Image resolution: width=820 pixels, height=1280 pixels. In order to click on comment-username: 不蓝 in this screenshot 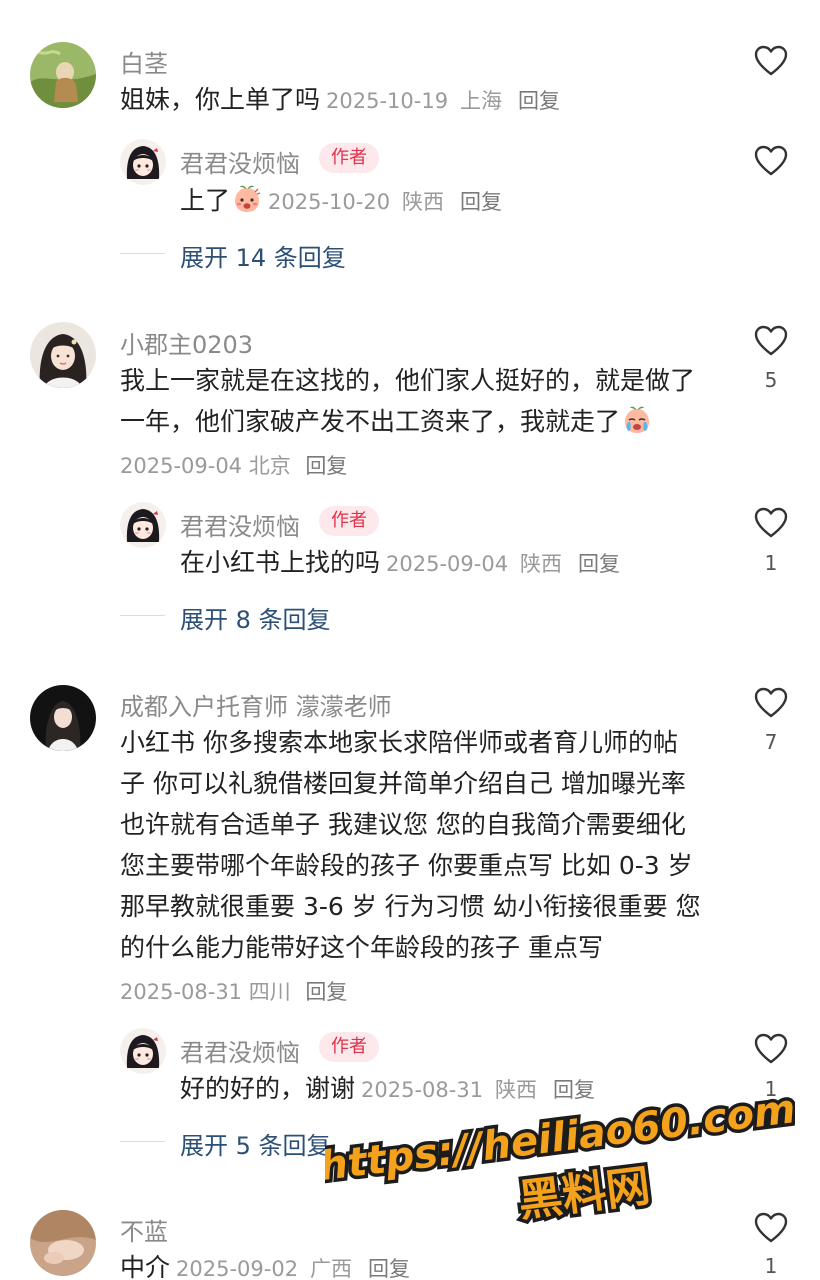, I will do `click(144, 1229)`.